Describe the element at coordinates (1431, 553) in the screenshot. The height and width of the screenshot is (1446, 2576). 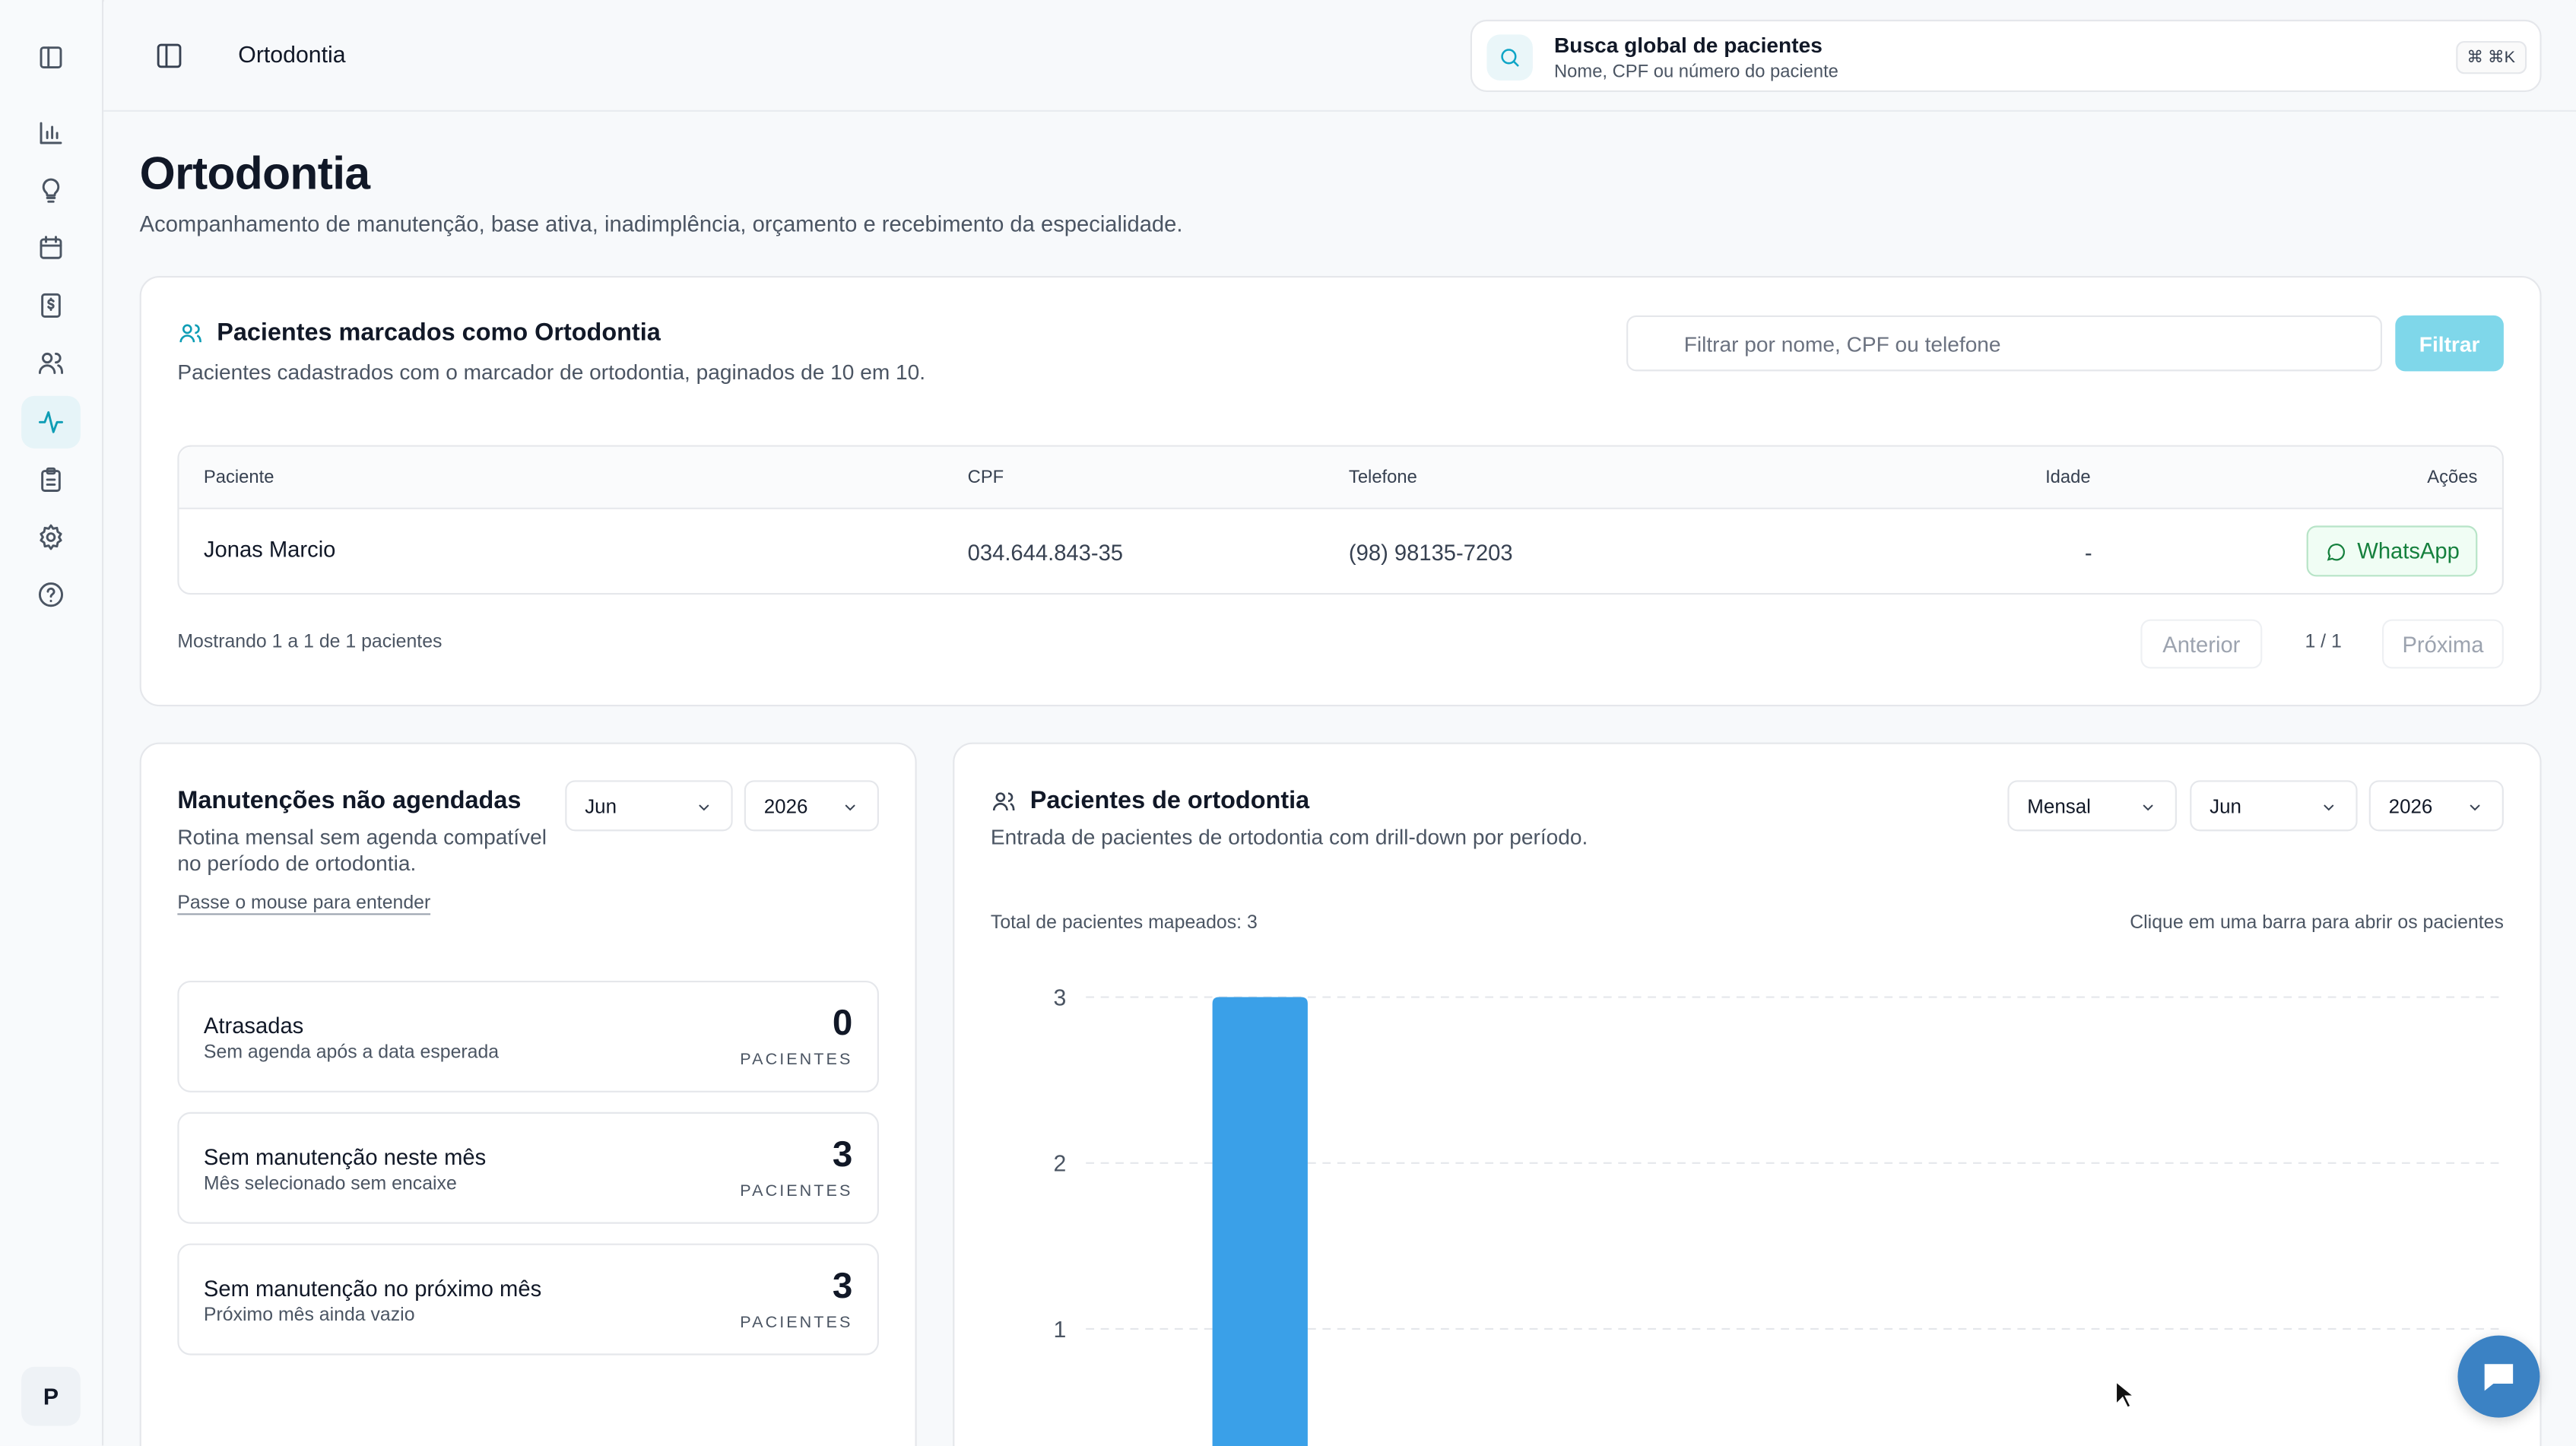
I see `cell-phone: (98) 98135-7203` at that location.